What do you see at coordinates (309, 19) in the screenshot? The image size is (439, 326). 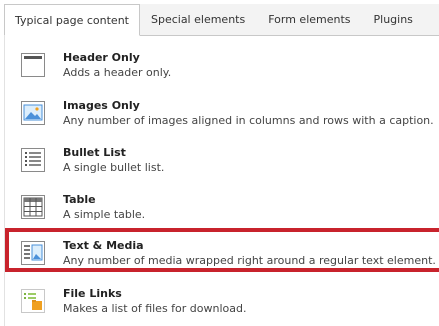 I see `tab-form-elements: Form elements` at bounding box center [309, 19].